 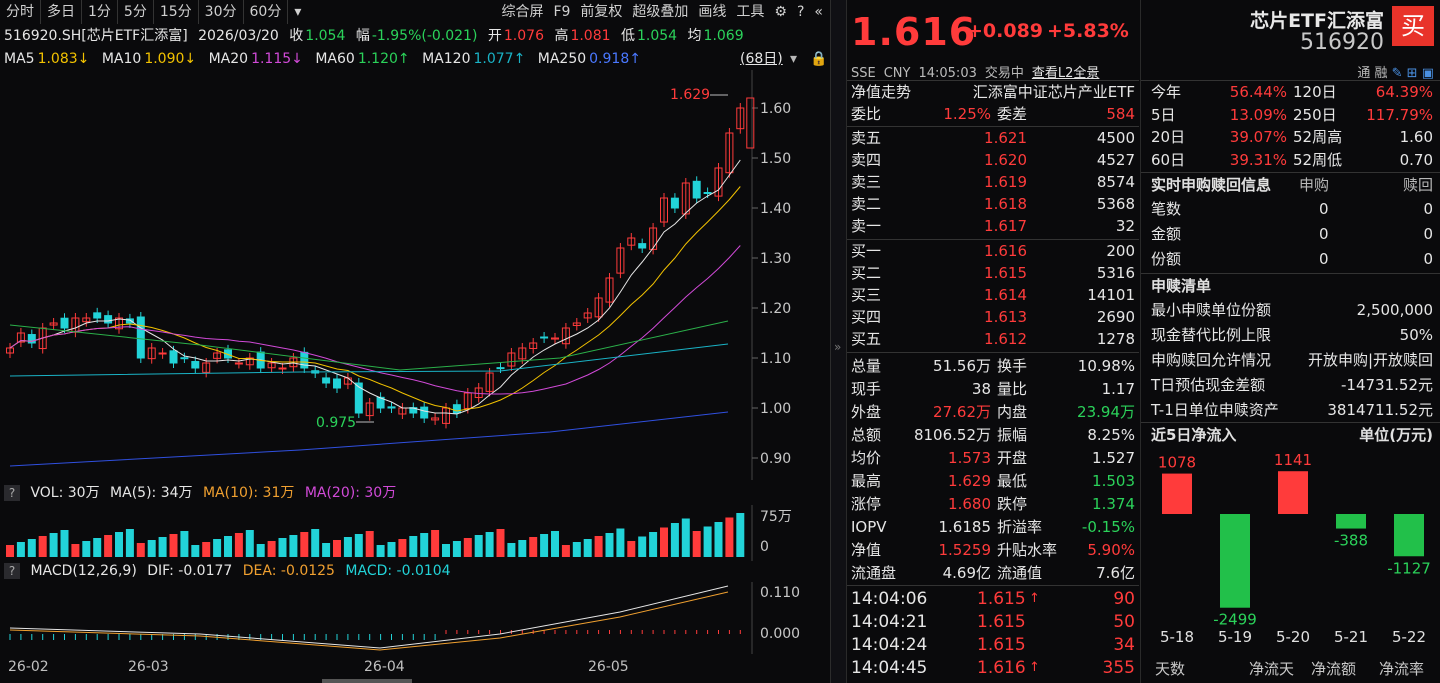 I want to click on sells-level: 卖一 1.617 32, so click(x=993, y=226).